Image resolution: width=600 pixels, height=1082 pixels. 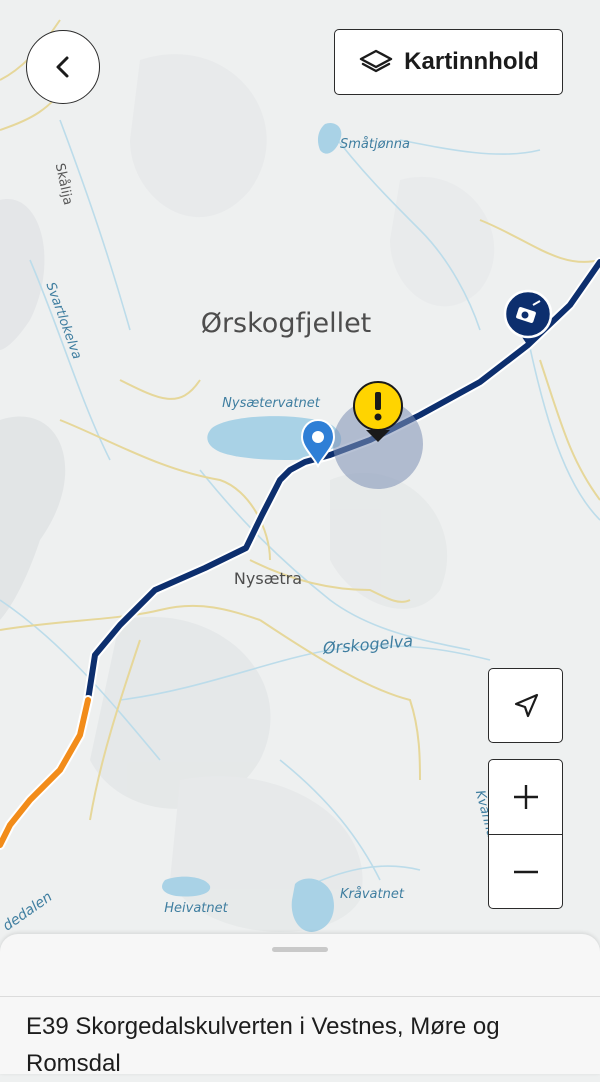 What do you see at coordinates (286, 323) in the screenshot?
I see `label-mountain: Ørskogfjellet` at bounding box center [286, 323].